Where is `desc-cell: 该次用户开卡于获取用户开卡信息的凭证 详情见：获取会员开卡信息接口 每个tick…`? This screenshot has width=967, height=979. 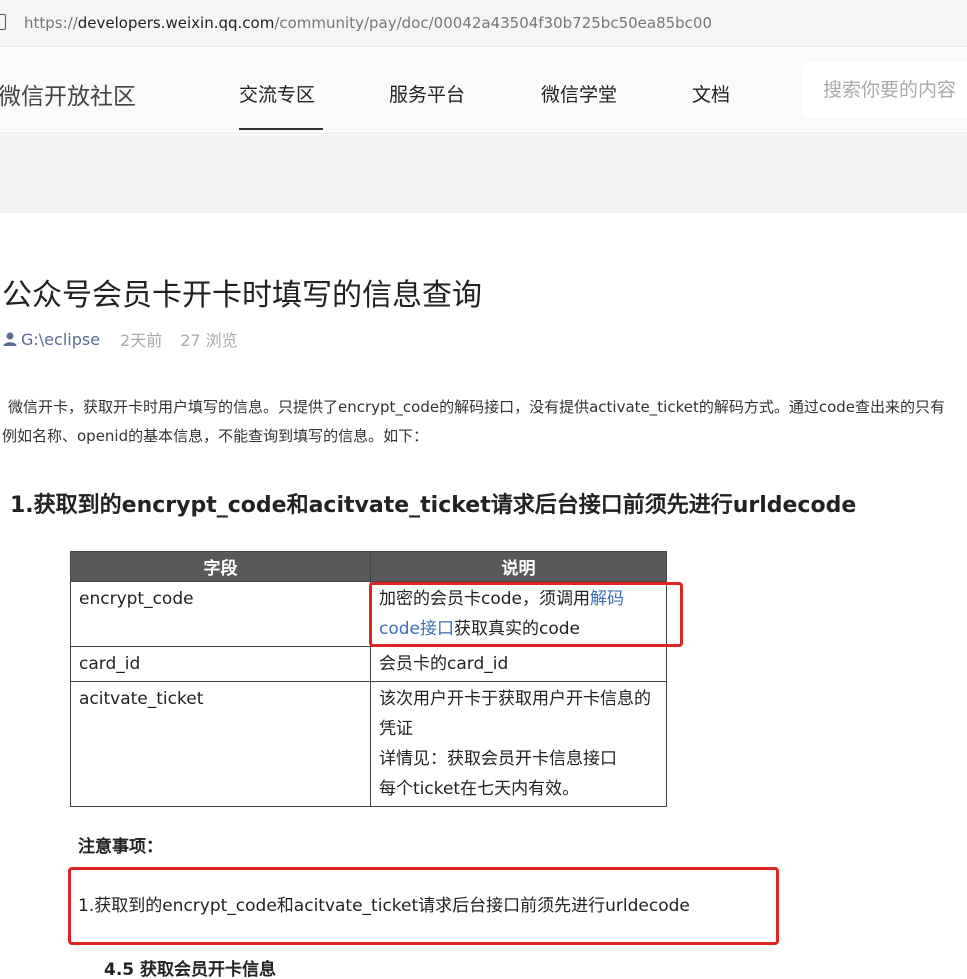
desc-cell: 该次用户开卡于获取用户开卡信息的凭证 详情见：获取会员开卡信息接口 每个tick… is located at coordinates (518, 744).